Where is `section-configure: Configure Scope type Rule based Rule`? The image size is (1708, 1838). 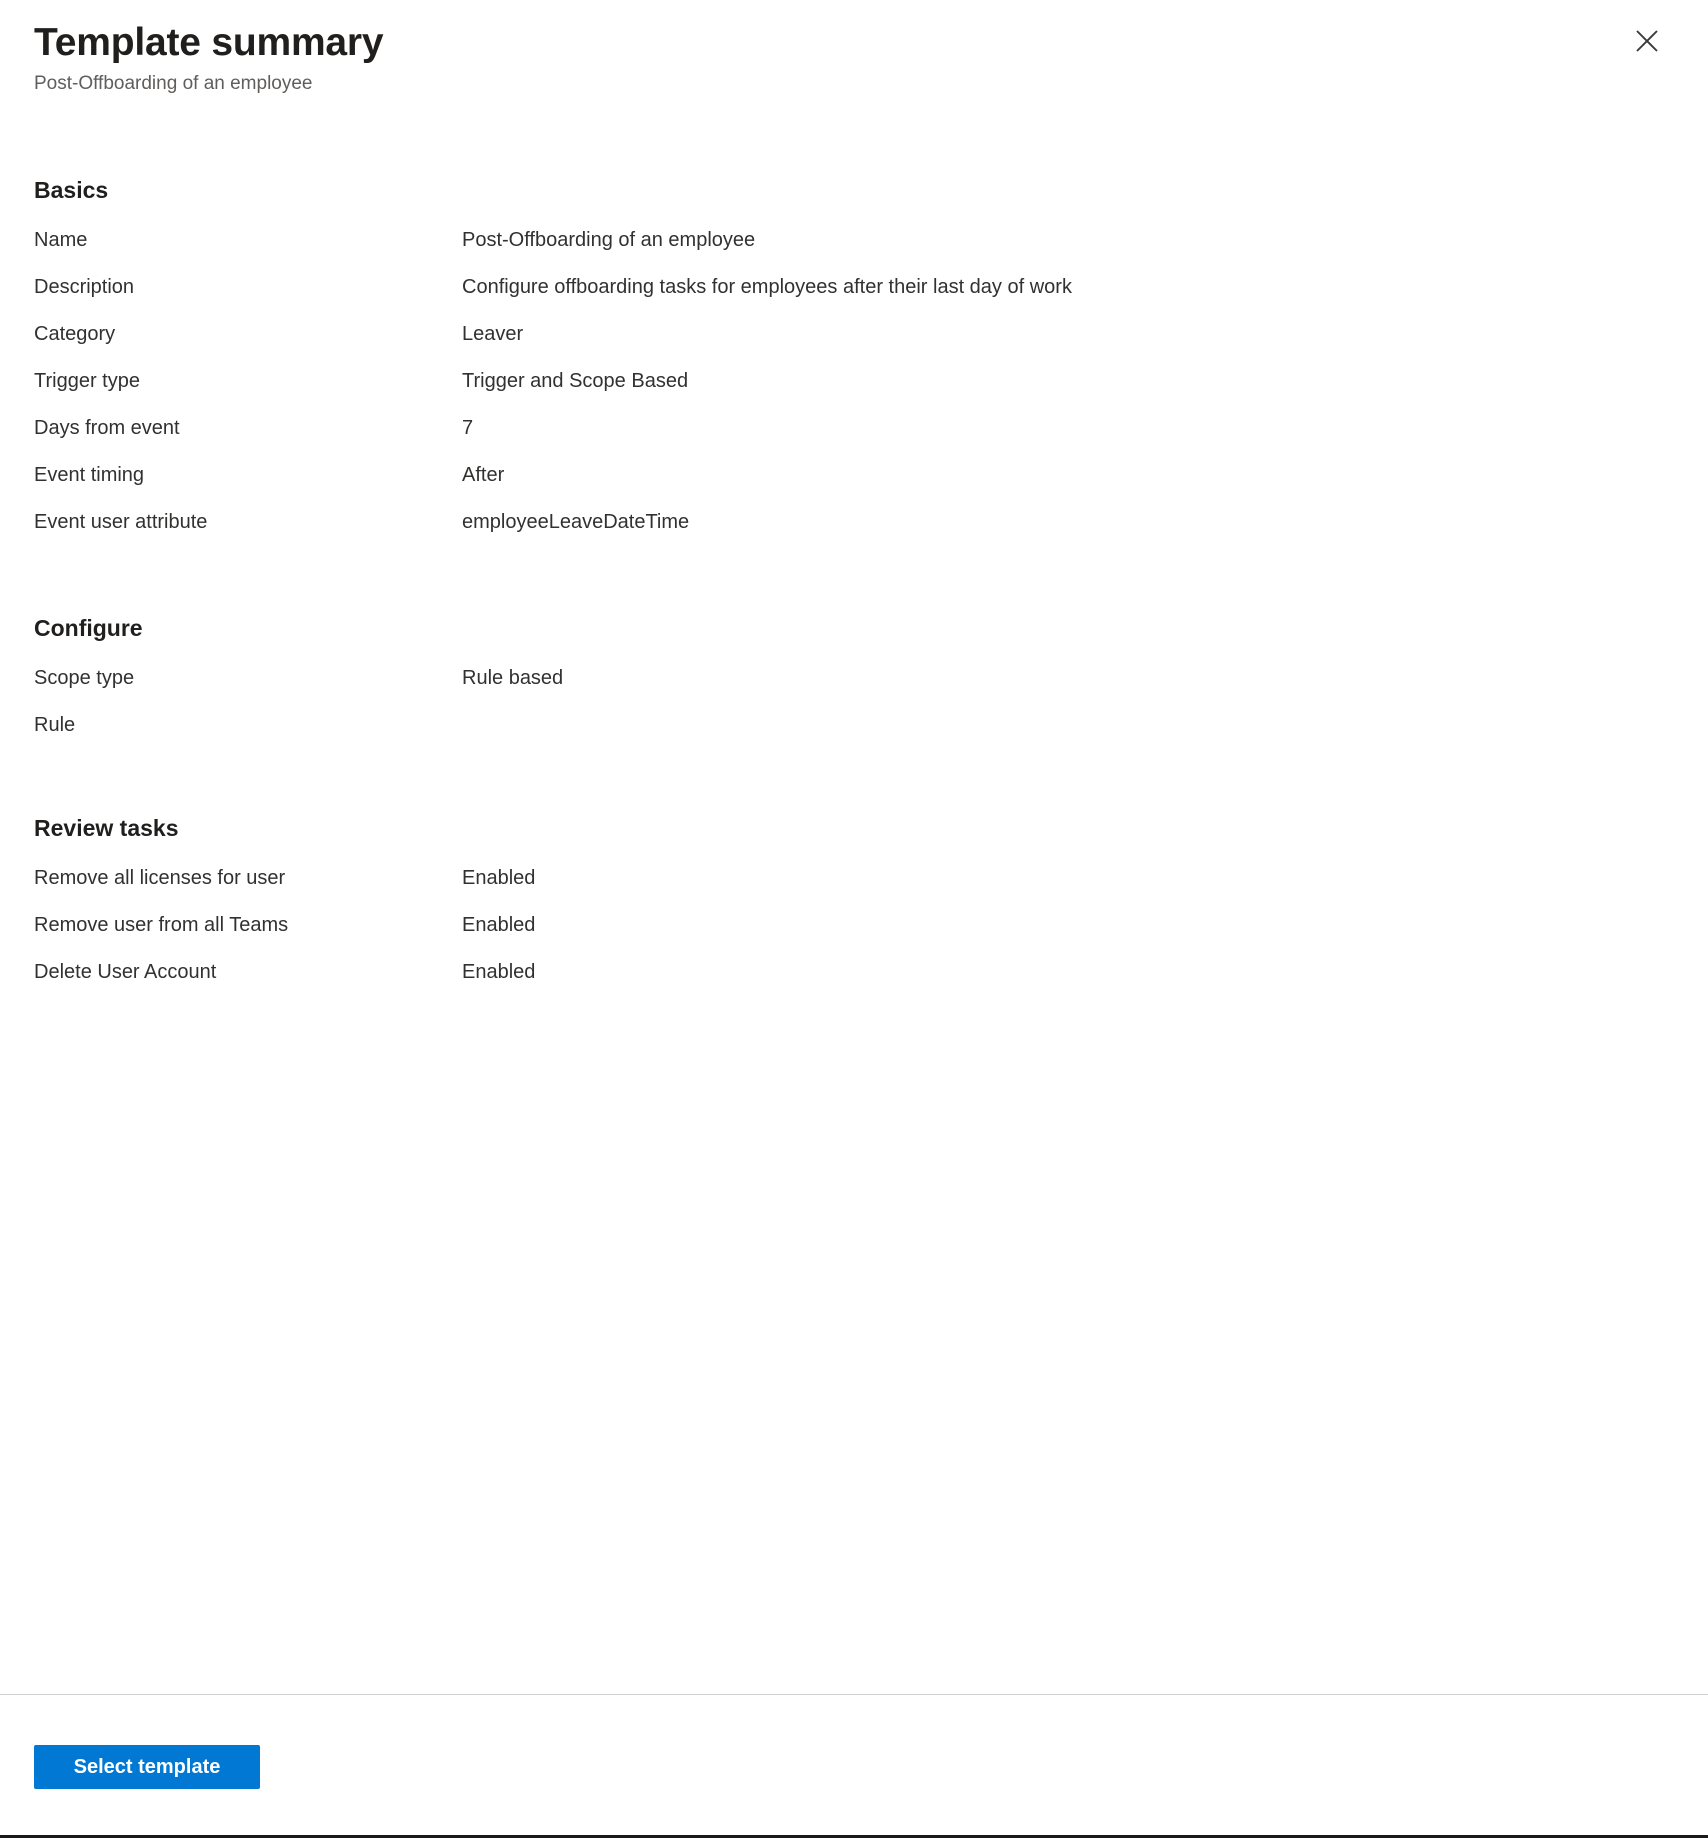
section-configure: Configure Scope type Rule based Rule is located at coordinates (854, 656).